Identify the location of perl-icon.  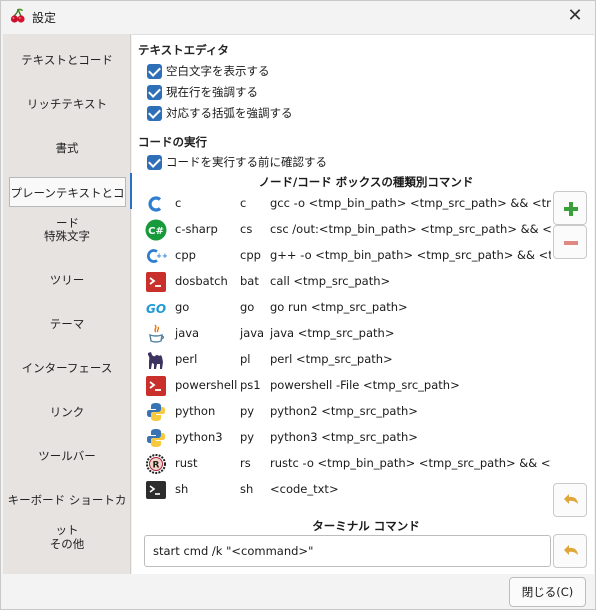
(155, 360).